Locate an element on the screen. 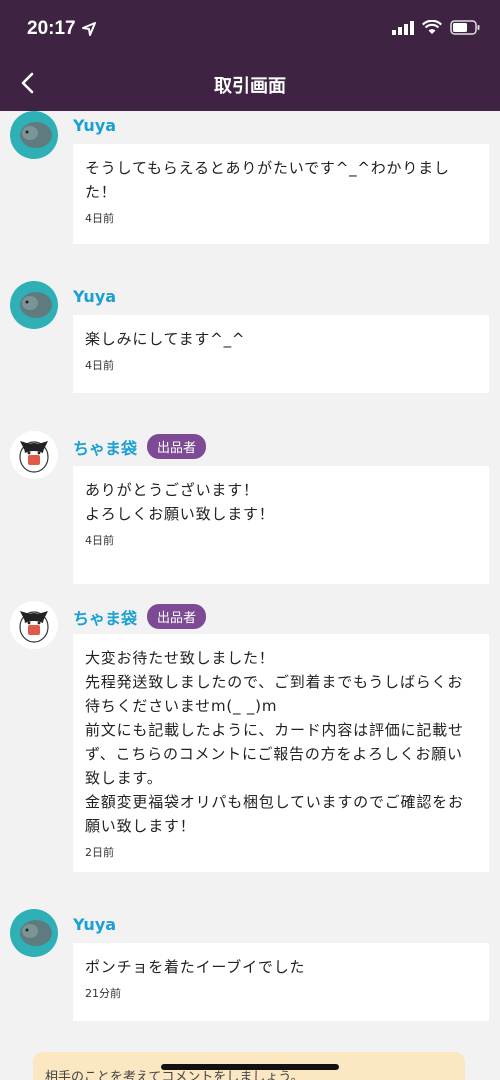 This screenshot has height=1080, width=500. wifi-icon is located at coordinates (432, 29).